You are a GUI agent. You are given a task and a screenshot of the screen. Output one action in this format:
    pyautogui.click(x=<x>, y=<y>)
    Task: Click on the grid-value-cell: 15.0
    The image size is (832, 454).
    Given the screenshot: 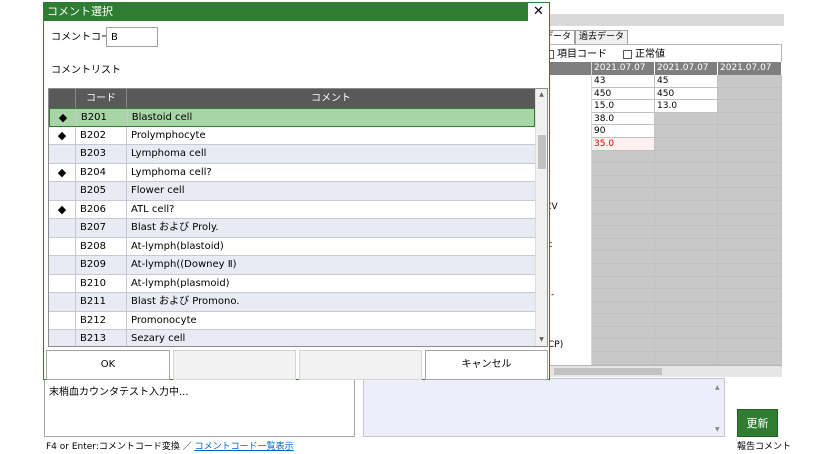 What is the action you would take?
    pyautogui.click(x=623, y=106)
    